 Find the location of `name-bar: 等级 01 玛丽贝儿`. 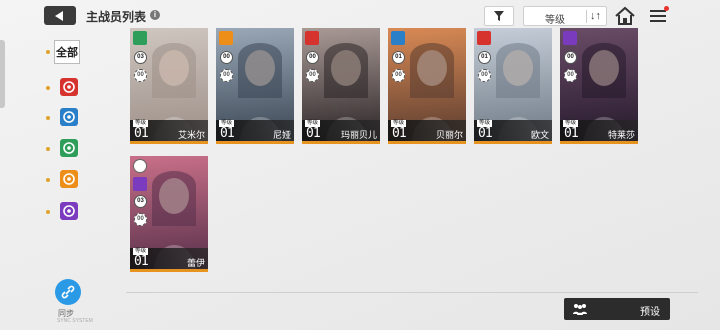

name-bar: 等级 01 玛丽贝儿 is located at coordinates (341, 130).